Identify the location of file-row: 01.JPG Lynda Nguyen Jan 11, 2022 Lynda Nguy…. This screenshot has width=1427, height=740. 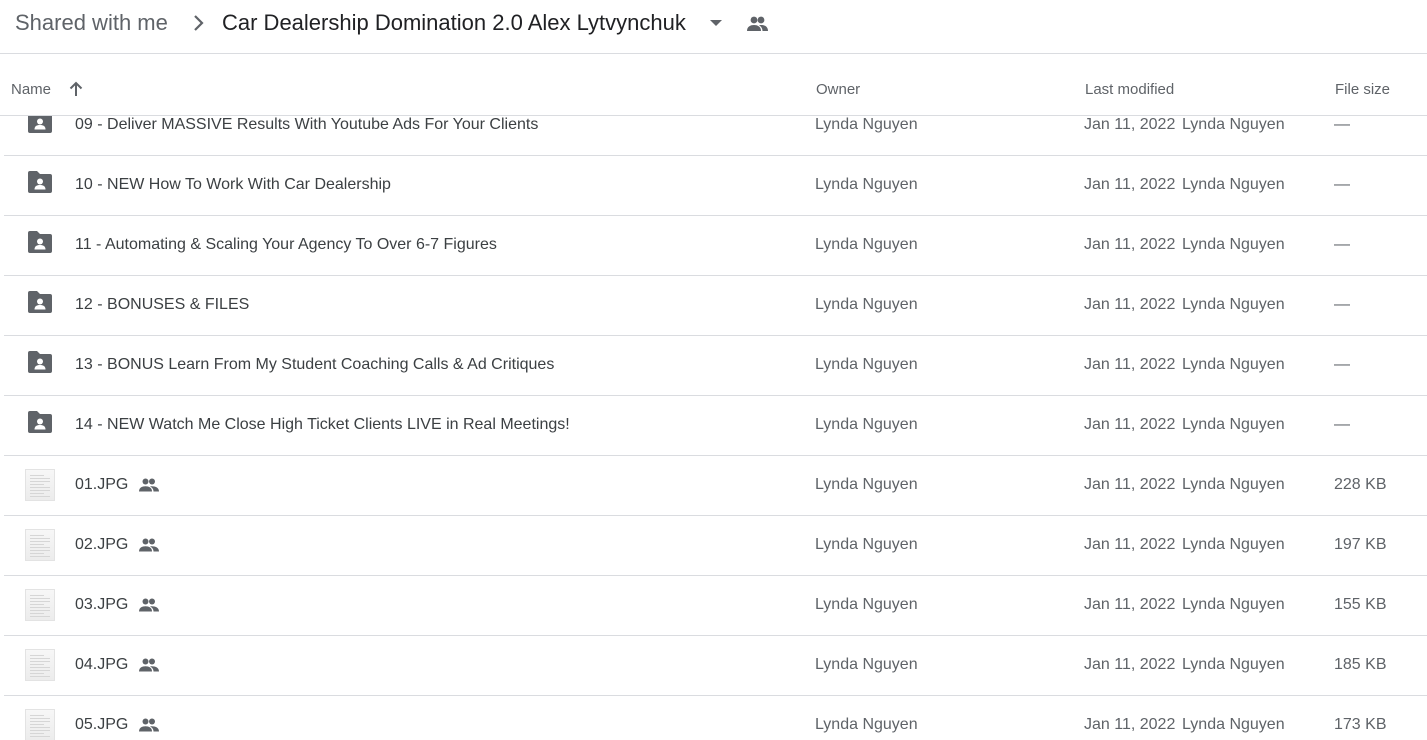
(715, 485).